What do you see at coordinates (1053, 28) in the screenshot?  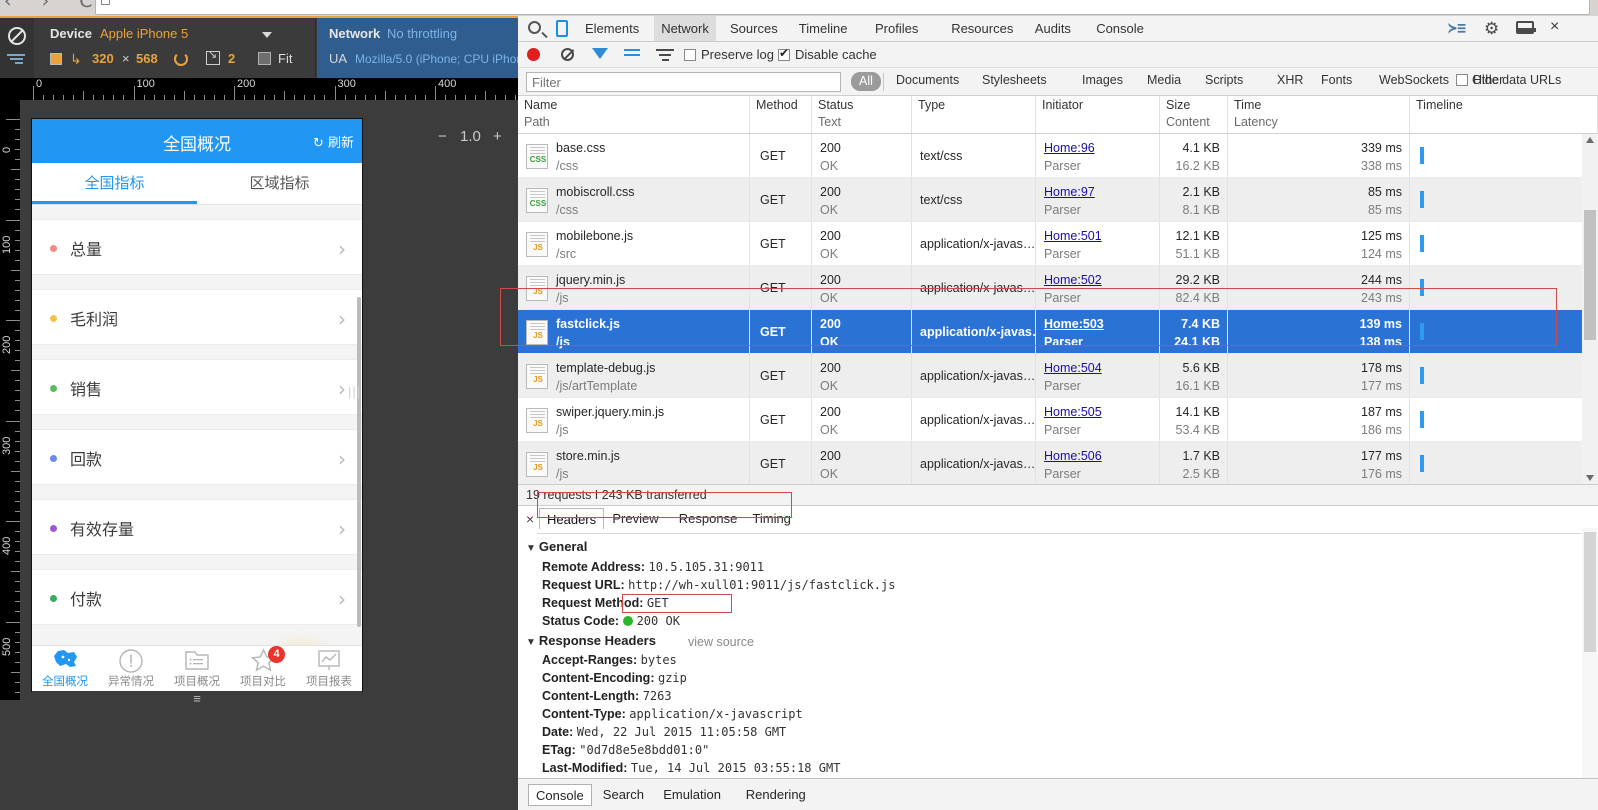 I see `devtools-tab-audits: Audits` at bounding box center [1053, 28].